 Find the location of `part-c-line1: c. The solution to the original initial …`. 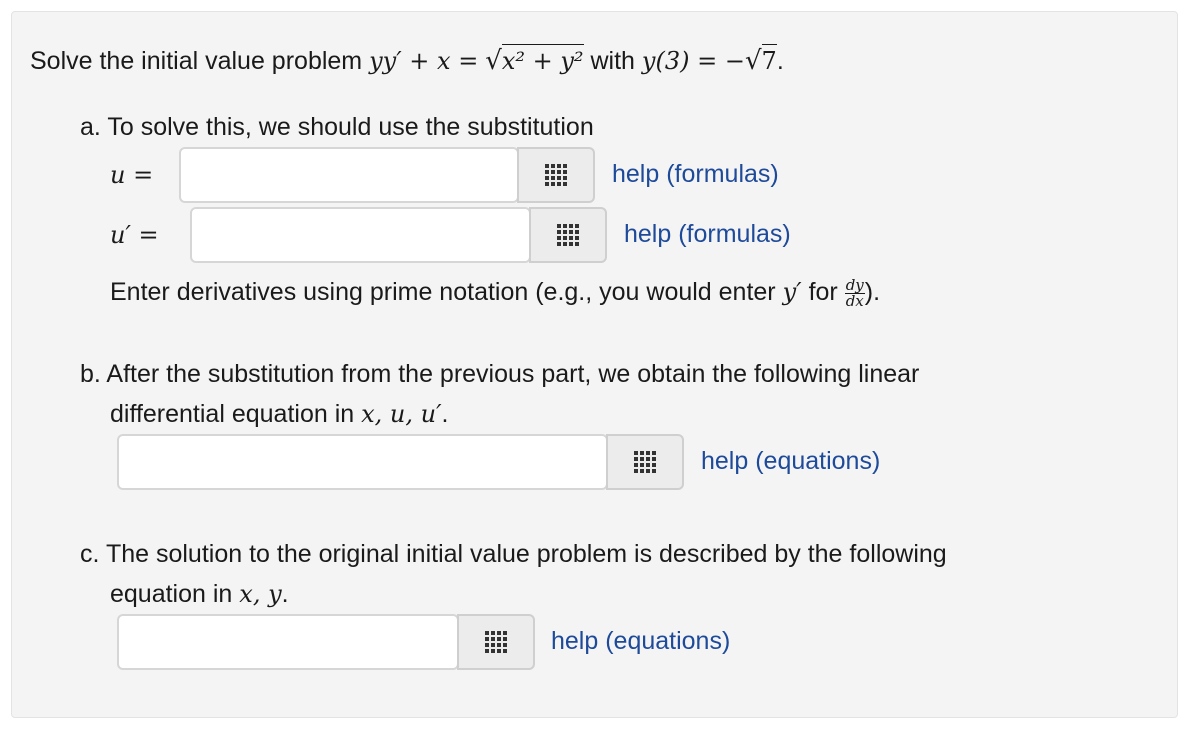

part-c-line1: c. The solution to the original initial … is located at coordinates (513, 554).